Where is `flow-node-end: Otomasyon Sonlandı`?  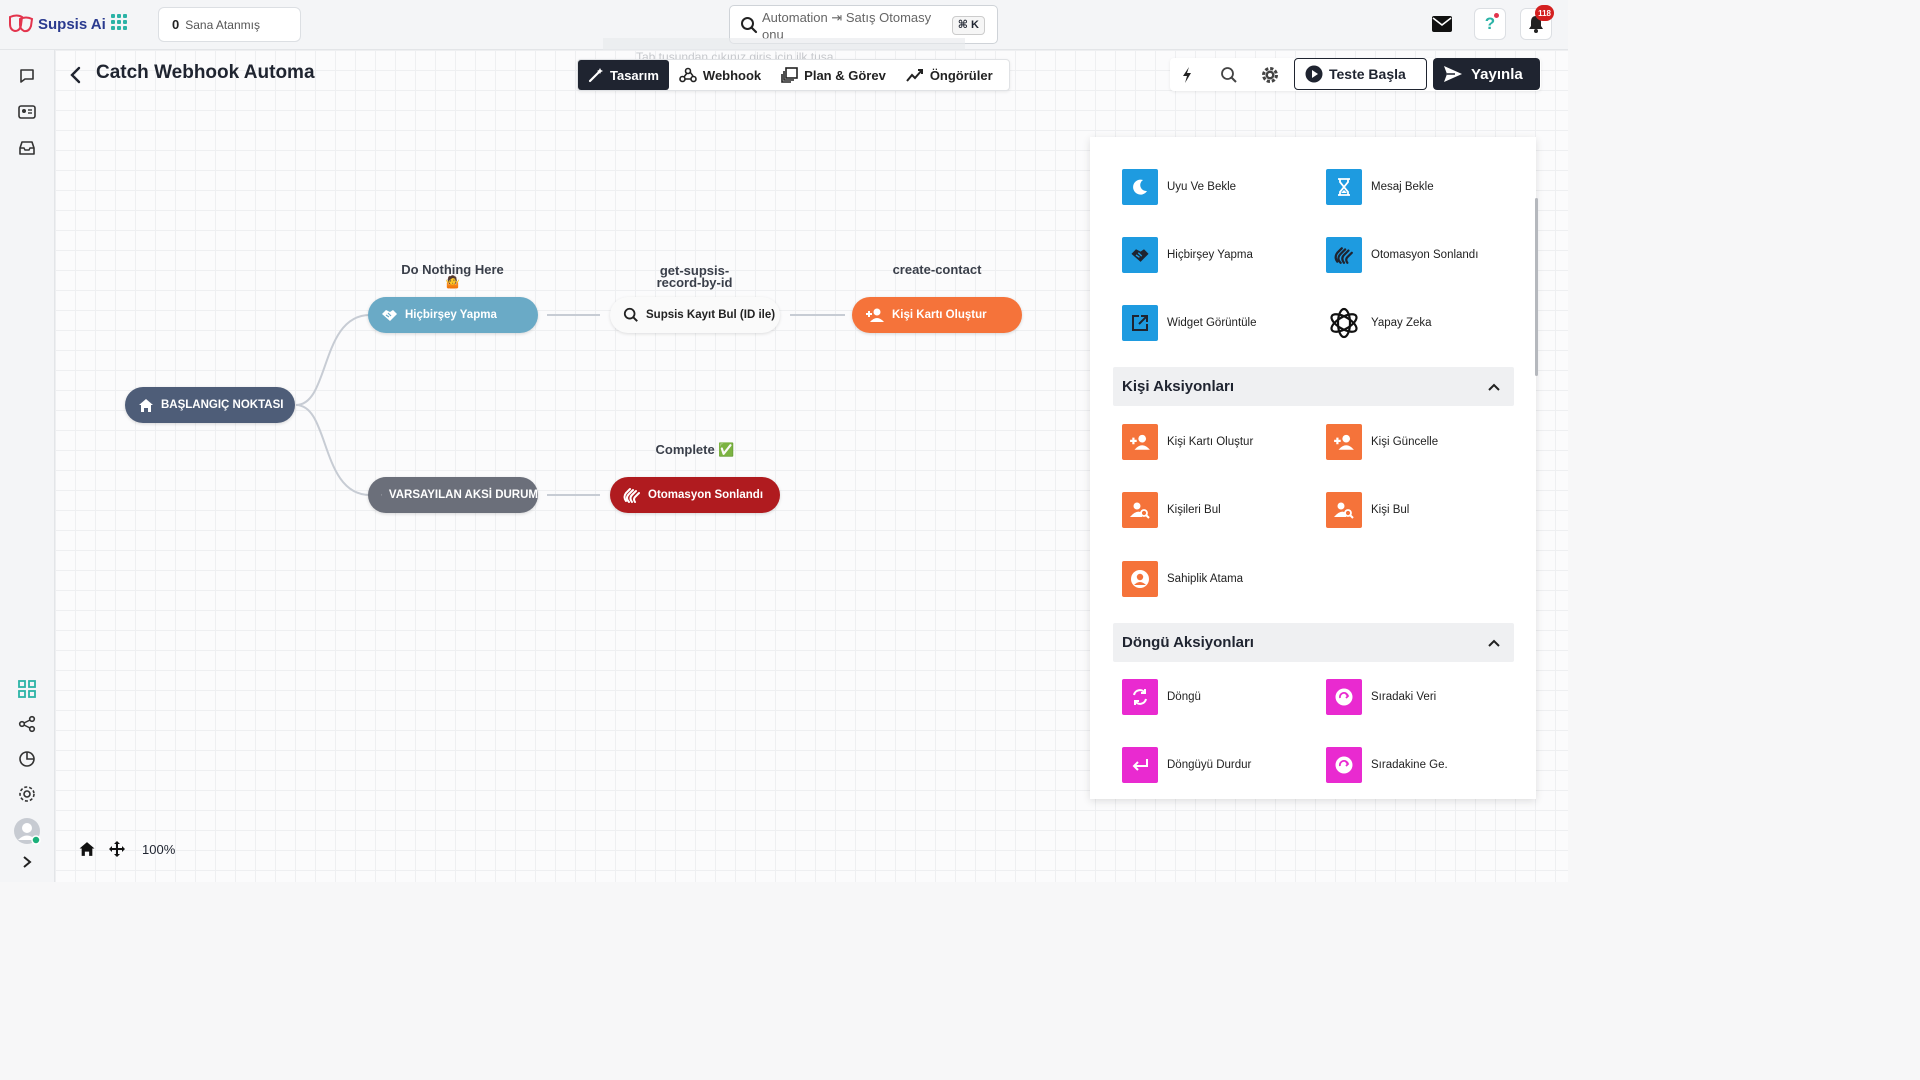
flow-node-end: Otomasyon Sonlandı is located at coordinates (695, 495).